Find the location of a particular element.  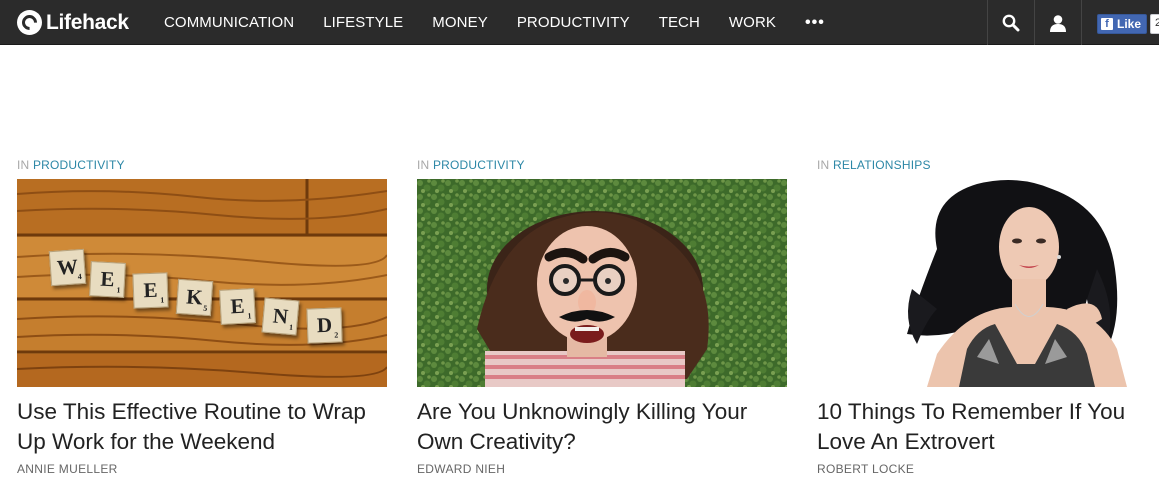

facebook-like-label: Like is located at coordinates (1129, 24).